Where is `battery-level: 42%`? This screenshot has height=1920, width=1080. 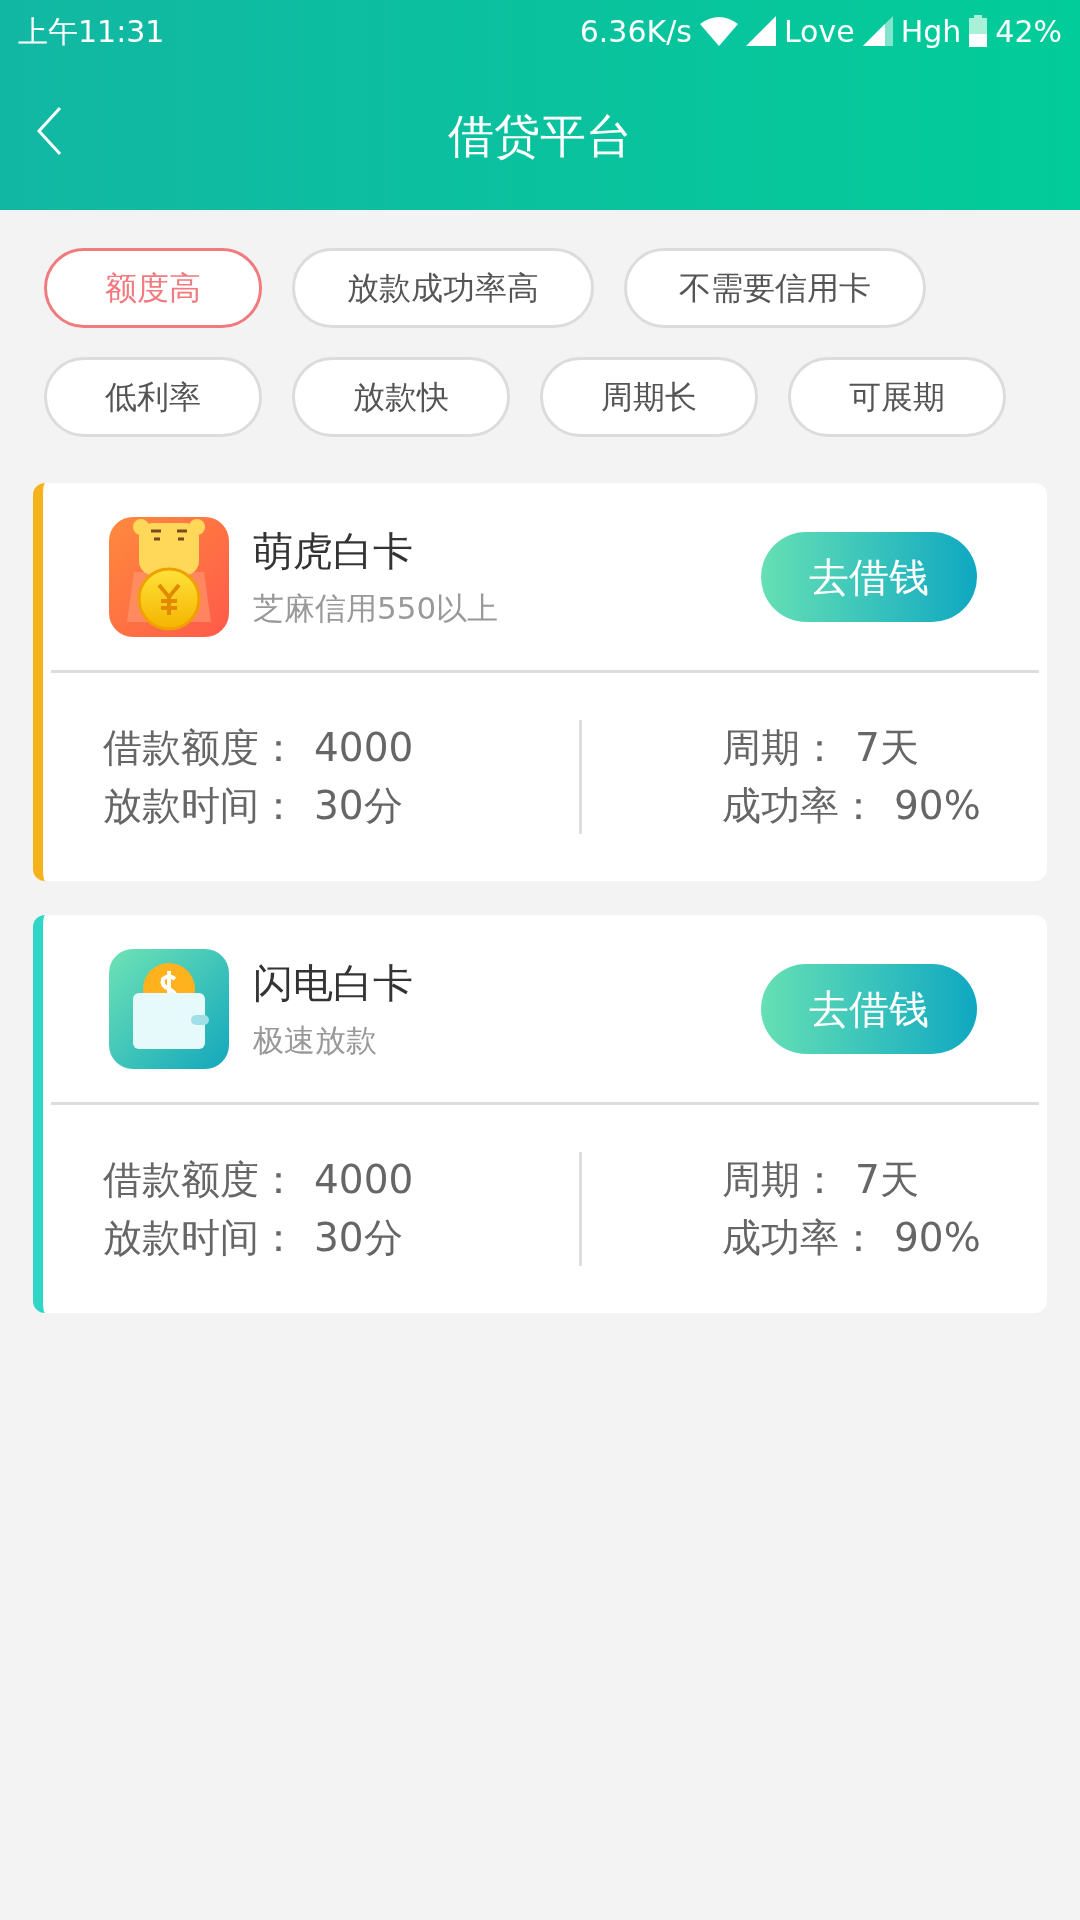
battery-level: 42% is located at coordinates (1028, 31).